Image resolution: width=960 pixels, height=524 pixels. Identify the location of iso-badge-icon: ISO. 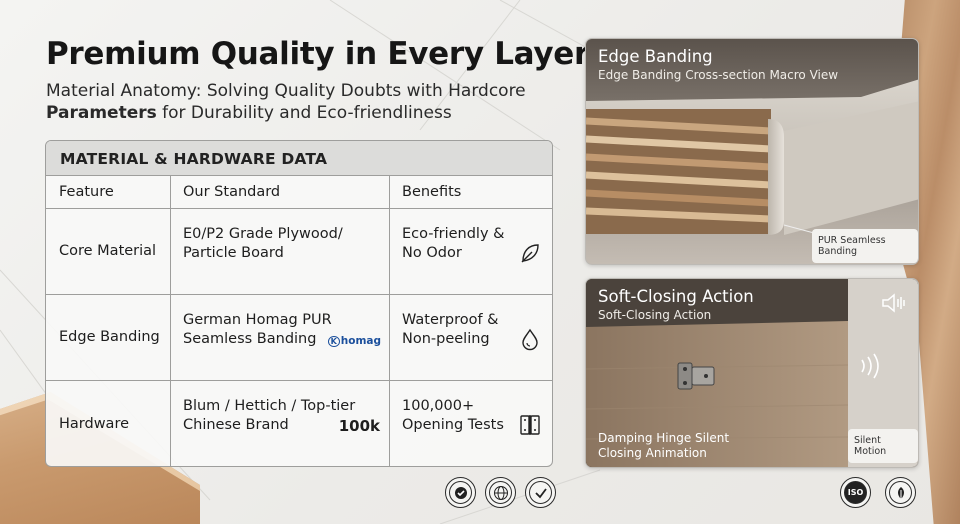
(855, 492).